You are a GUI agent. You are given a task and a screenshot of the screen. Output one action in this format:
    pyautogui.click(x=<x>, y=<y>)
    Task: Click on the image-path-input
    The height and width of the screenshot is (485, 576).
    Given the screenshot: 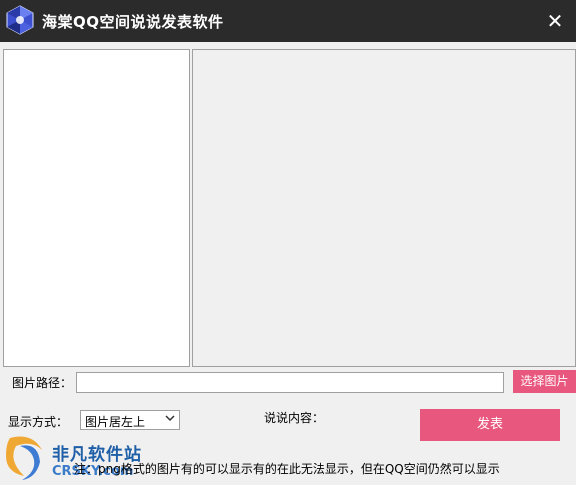 What is the action you would take?
    pyautogui.click(x=290, y=382)
    